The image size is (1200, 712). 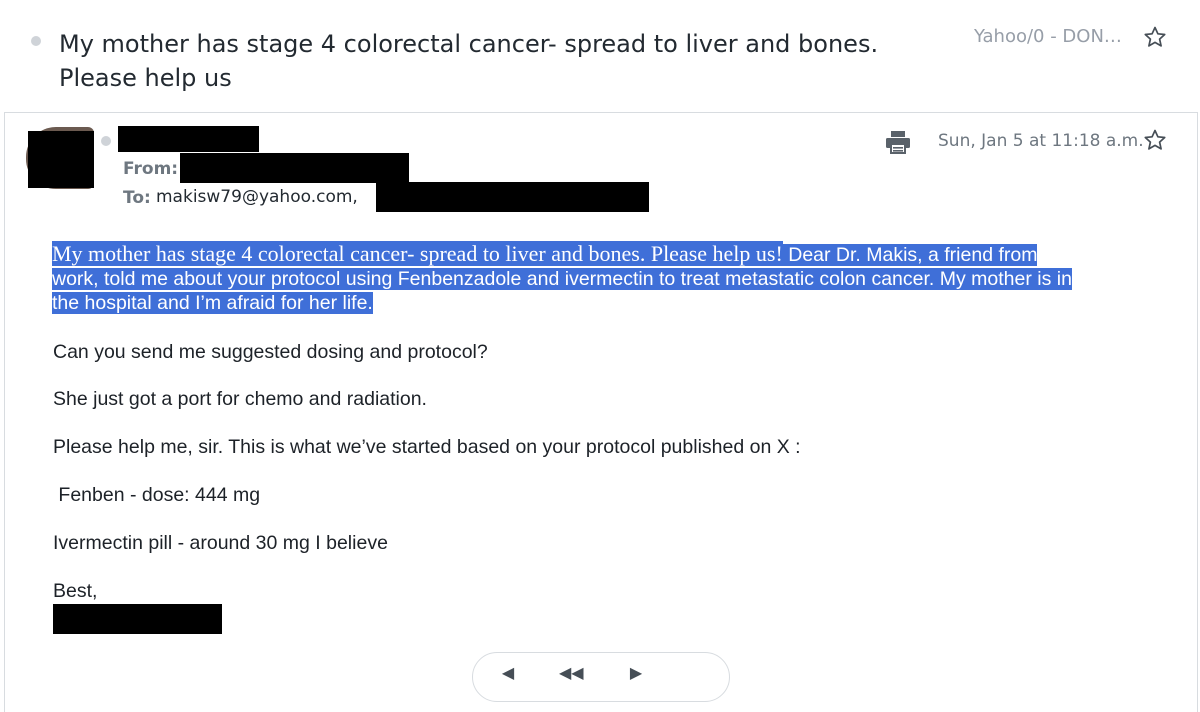 What do you see at coordinates (636, 674) in the screenshot?
I see `forward-icon: ▶` at bounding box center [636, 674].